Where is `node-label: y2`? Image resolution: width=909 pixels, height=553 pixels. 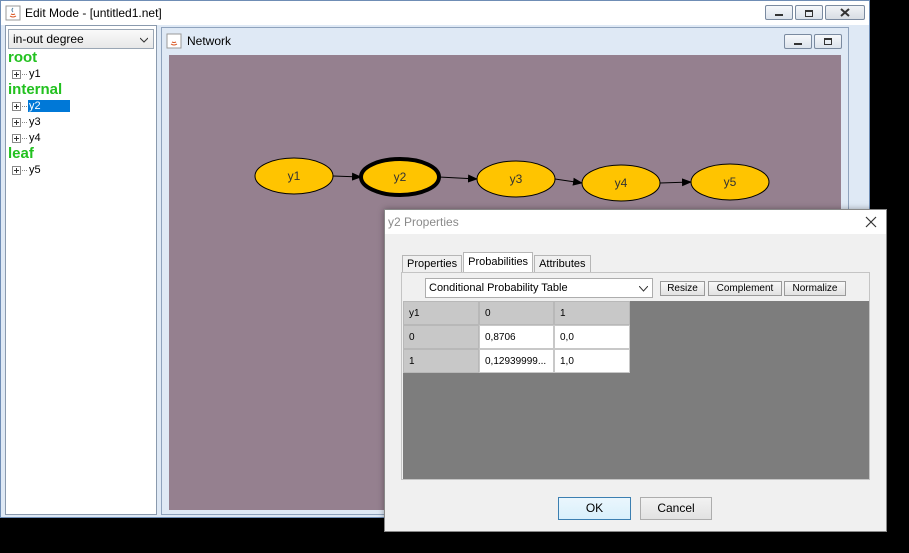
node-label: y2 is located at coordinates (400, 177).